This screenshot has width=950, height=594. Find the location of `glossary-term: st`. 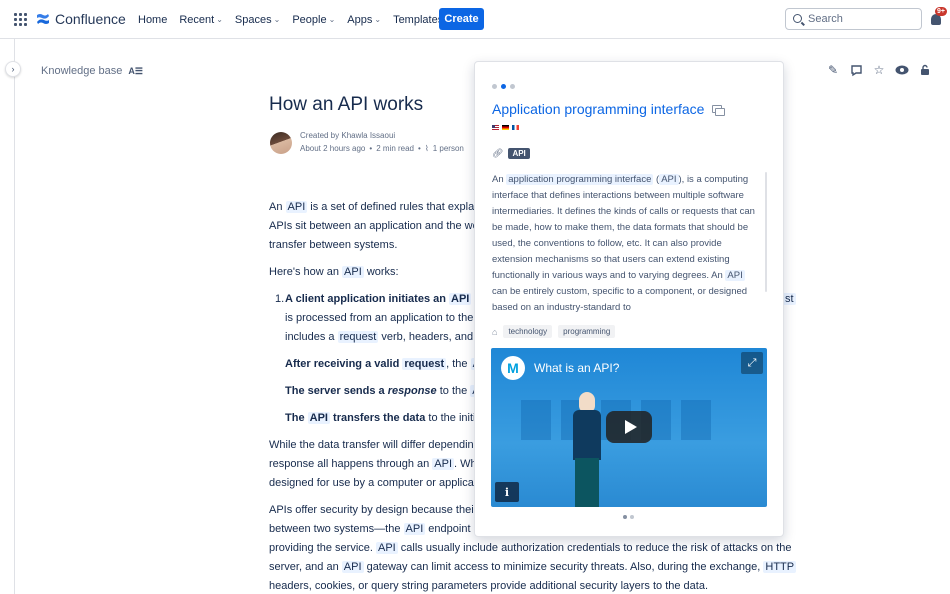

glossary-term: st is located at coordinates (789, 299).